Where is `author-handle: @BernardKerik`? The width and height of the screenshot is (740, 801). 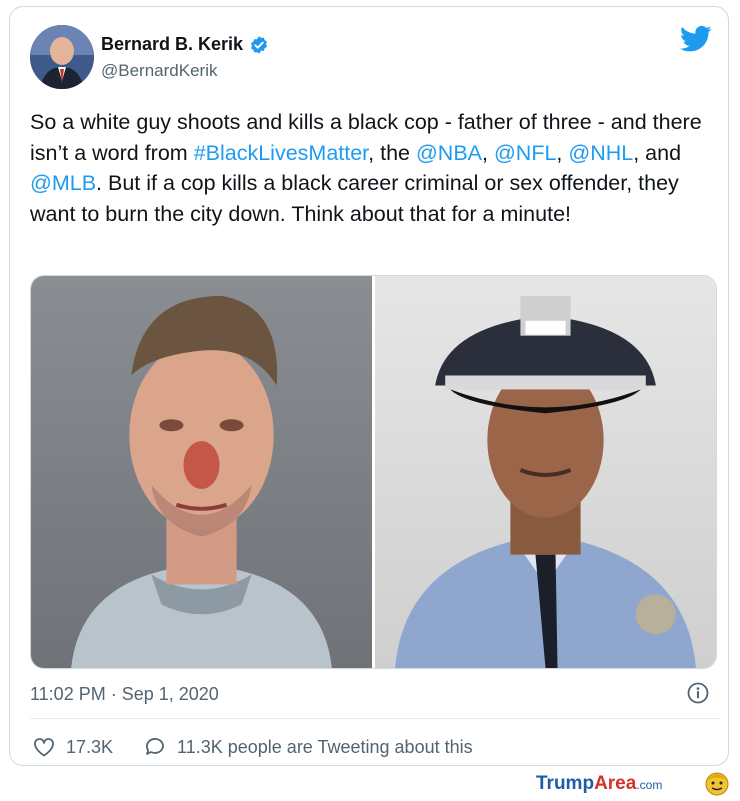 author-handle: @BernardKerik is located at coordinates (159, 71).